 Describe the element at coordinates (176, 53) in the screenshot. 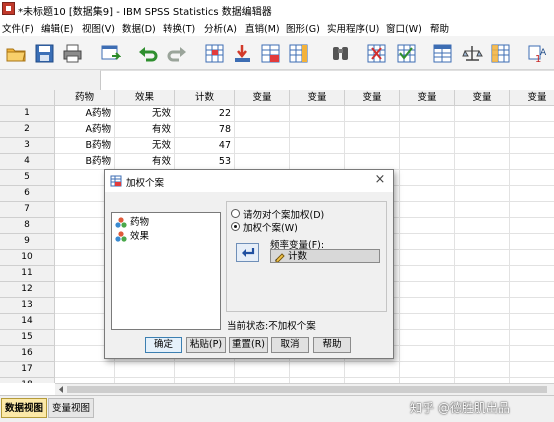

I see `redo-icon` at that location.